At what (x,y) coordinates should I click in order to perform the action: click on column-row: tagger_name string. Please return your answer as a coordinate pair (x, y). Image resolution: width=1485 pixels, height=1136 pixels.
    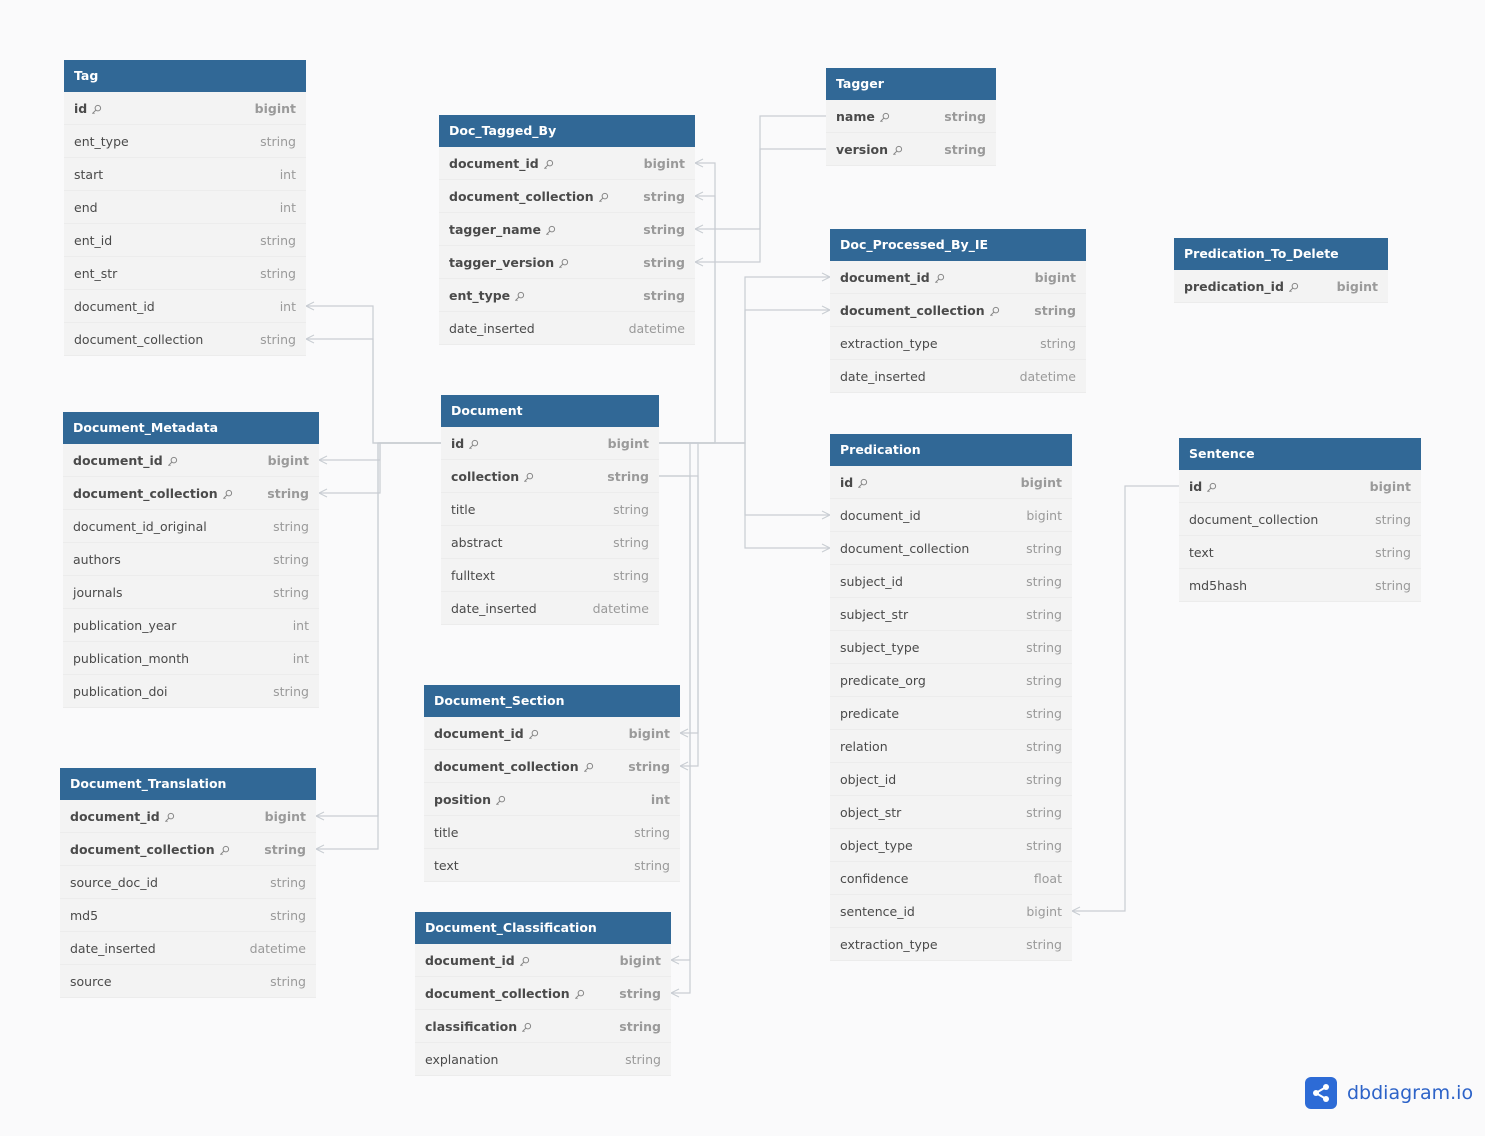
    Looking at the image, I should click on (567, 229).